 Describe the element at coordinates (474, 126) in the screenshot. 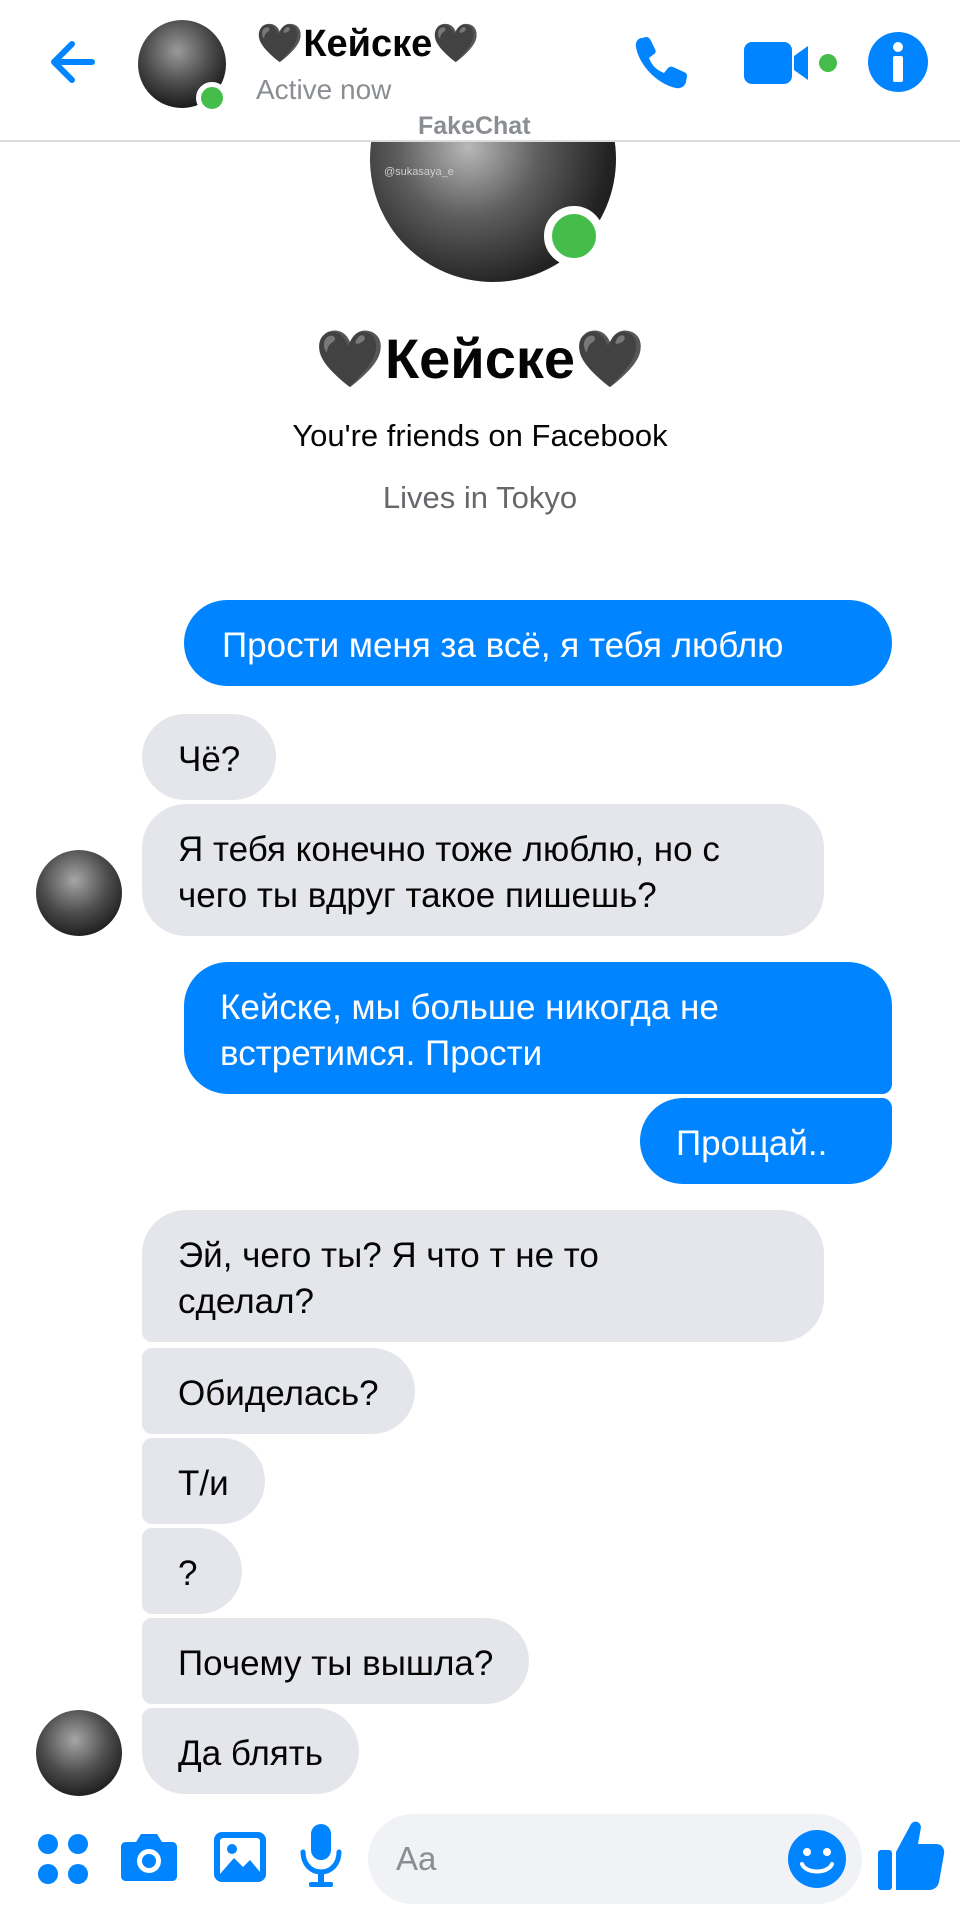

I see `watermark: FakeChat` at that location.